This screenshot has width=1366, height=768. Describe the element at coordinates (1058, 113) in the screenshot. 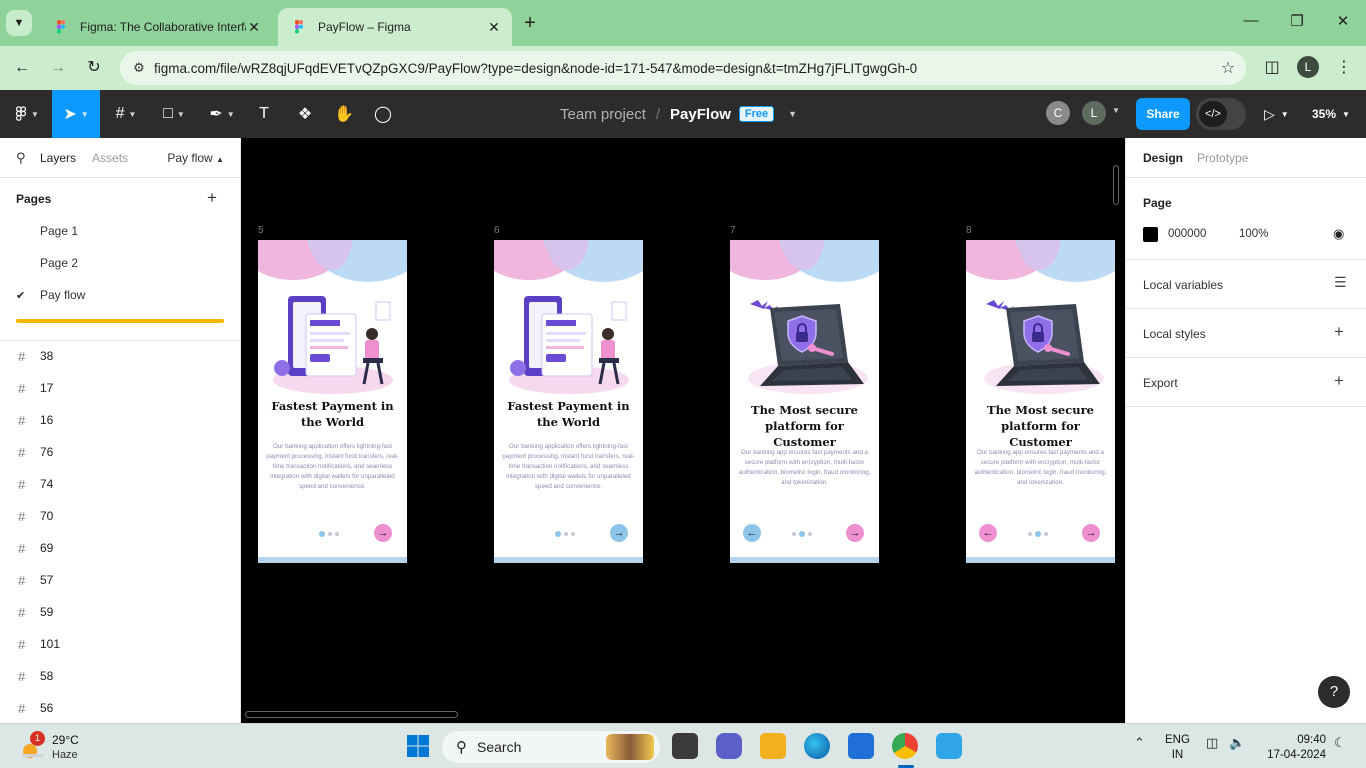

I see `collaborator-avatar: C` at that location.